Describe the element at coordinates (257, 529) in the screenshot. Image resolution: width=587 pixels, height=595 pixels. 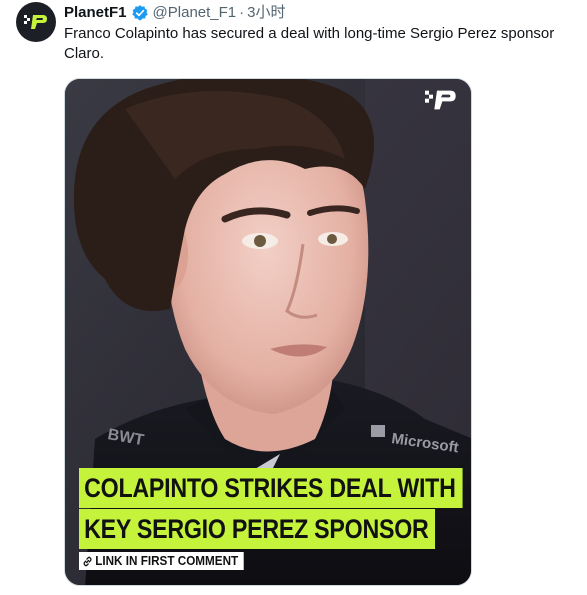
I see `headline-line-2: KEY SERGIO PEREZ SPONSOR` at that location.